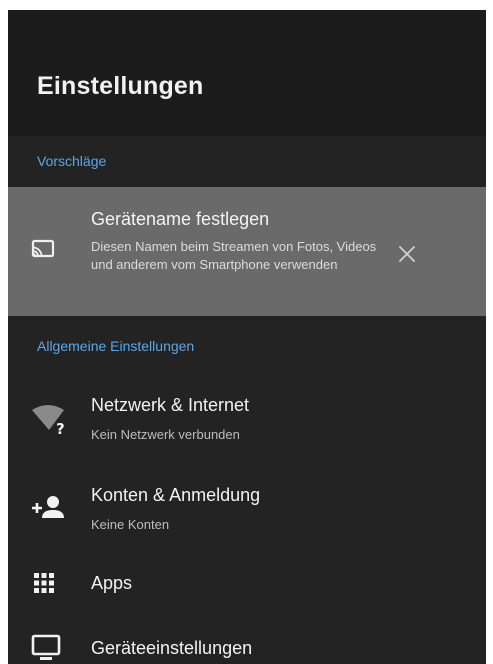 The width and height of the screenshot is (493, 664). What do you see at coordinates (247, 508) in the screenshot?
I see `settings-item-accounts: Konten & Anmeldung Keine Konten` at bounding box center [247, 508].